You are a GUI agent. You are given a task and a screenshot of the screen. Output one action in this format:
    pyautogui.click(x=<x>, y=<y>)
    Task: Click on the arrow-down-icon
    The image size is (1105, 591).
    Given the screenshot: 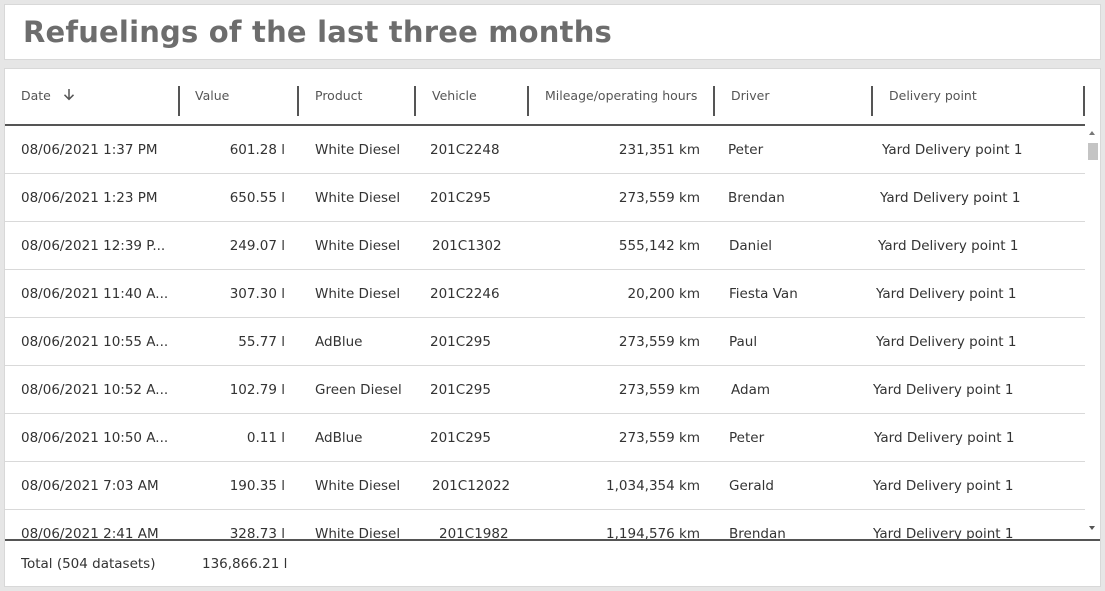 What is the action you would take?
    pyautogui.click(x=69, y=97)
    